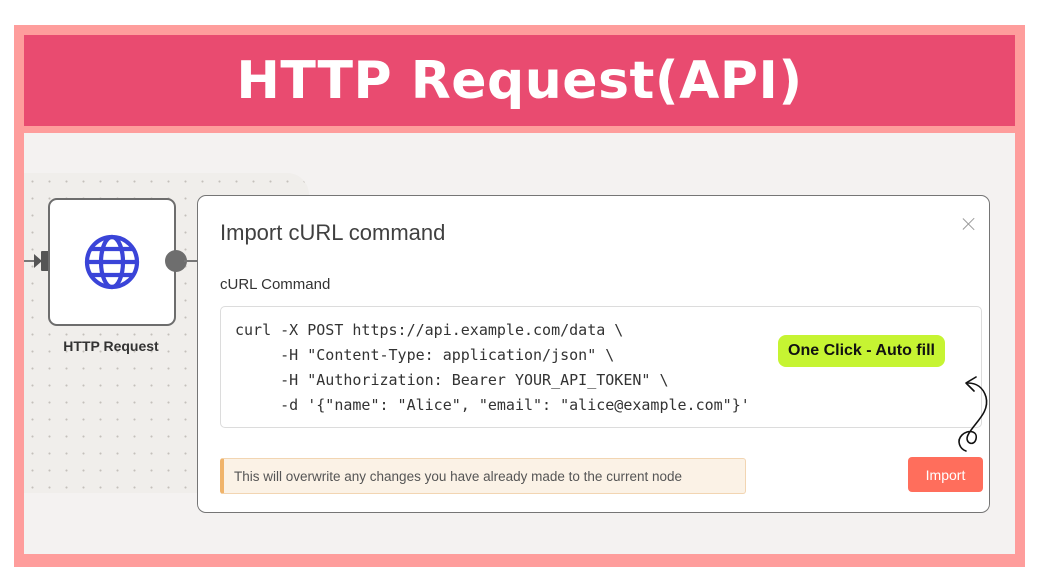  What do you see at coordinates (945, 474) in the screenshot?
I see `import-button: Import` at bounding box center [945, 474].